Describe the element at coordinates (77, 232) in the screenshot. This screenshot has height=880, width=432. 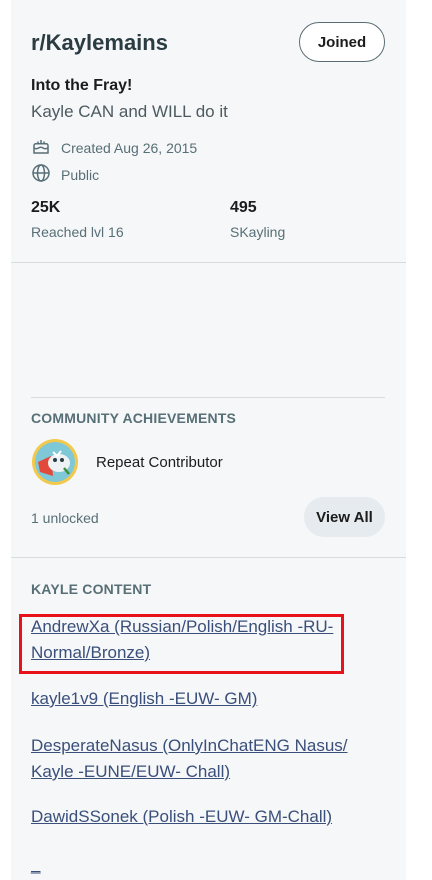
I see `members-label: Reached lvl 16` at that location.